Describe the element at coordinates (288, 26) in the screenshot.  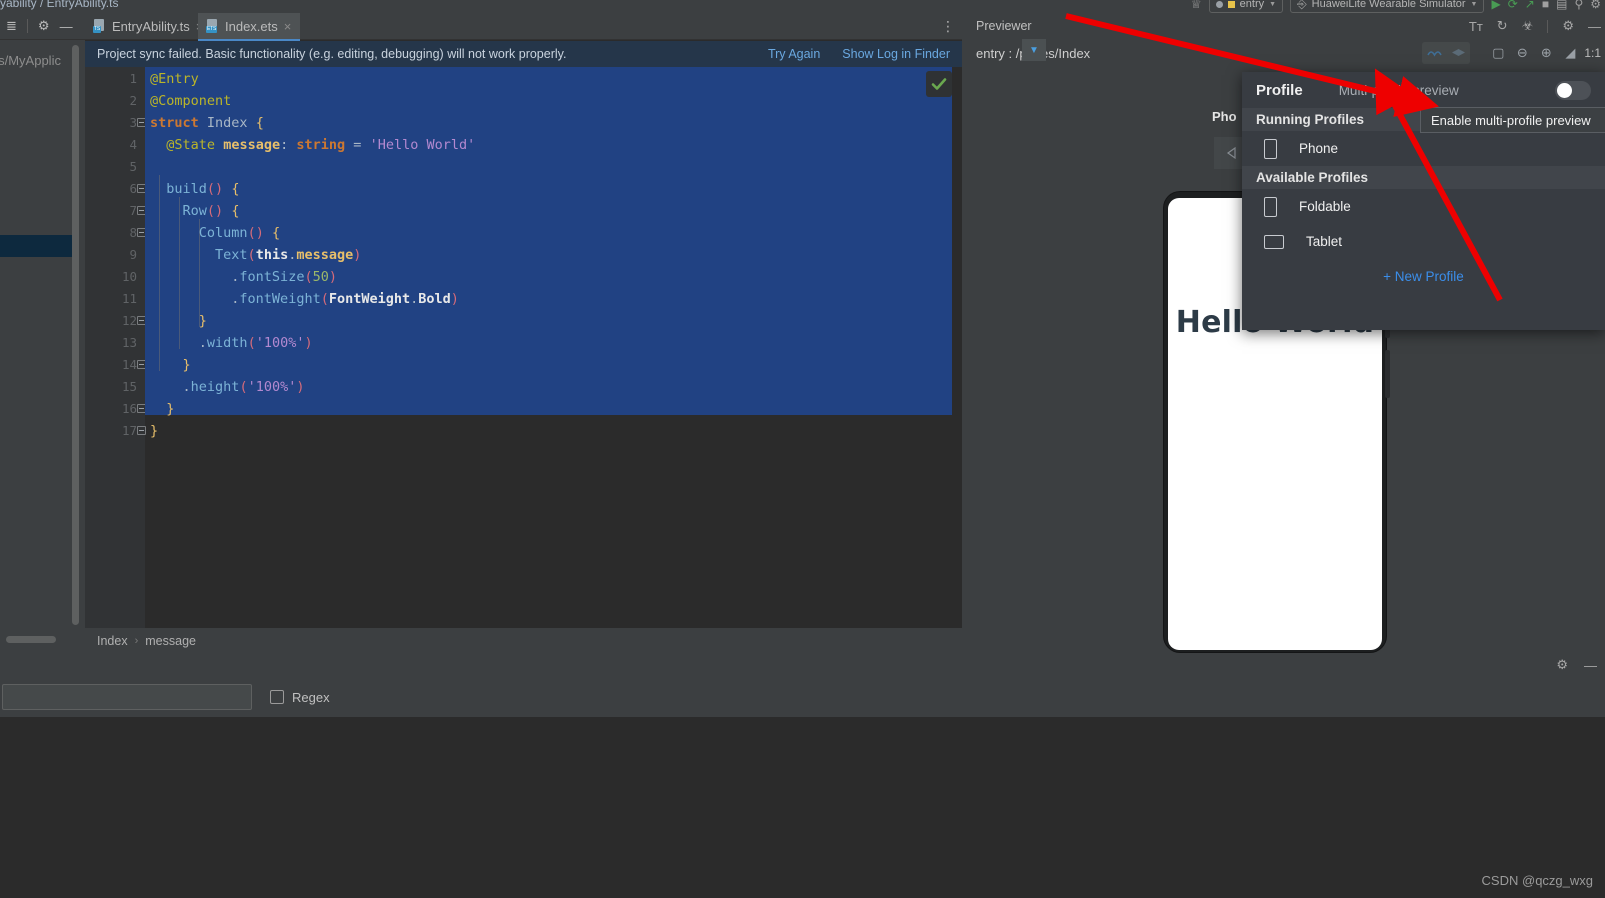
I see `close-icon: ×` at that location.